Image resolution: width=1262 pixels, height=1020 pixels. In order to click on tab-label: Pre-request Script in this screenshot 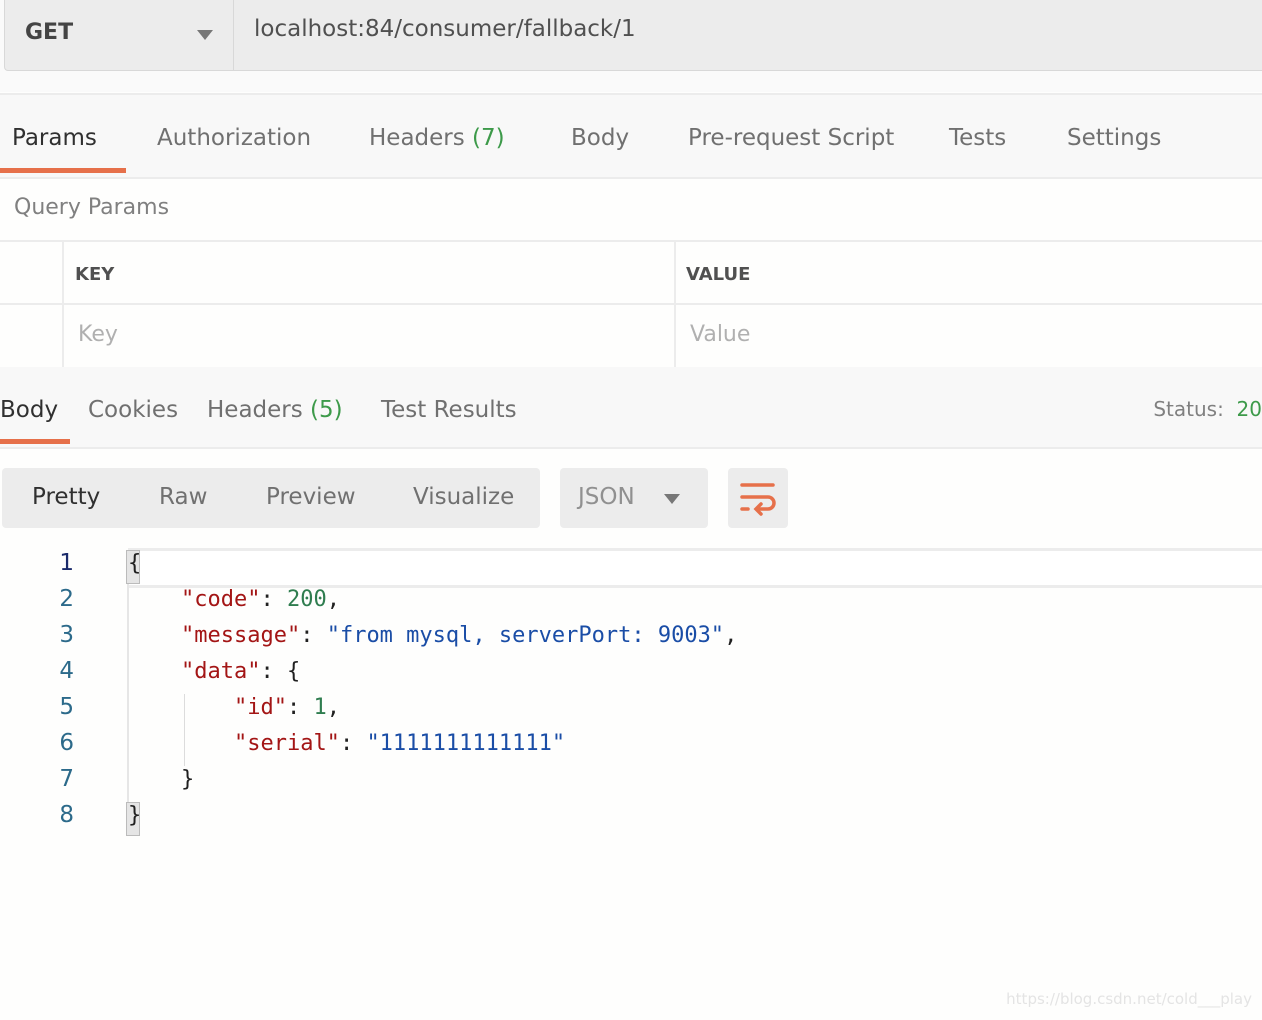, I will do `click(791, 138)`.